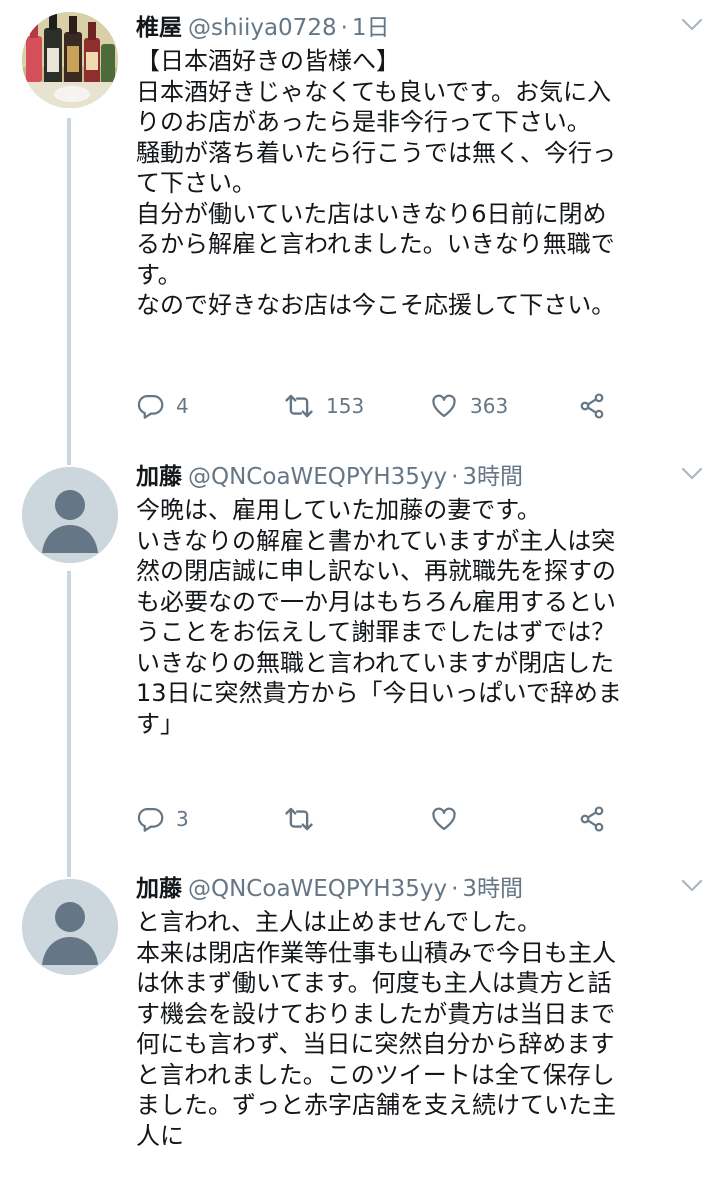  What do you see at coordinates (159, 28) in the screenshot?
I see `display-name: 椎屋` at bounding box center [159, 28].